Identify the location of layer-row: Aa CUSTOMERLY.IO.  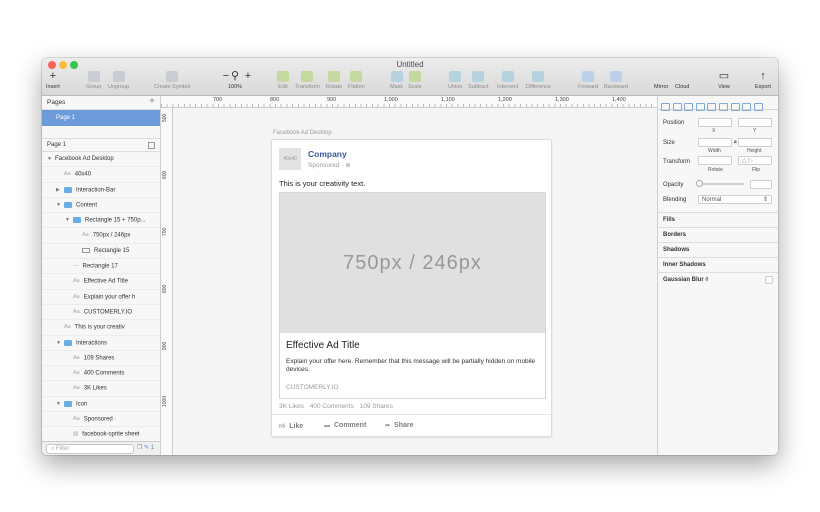
(101, 313).